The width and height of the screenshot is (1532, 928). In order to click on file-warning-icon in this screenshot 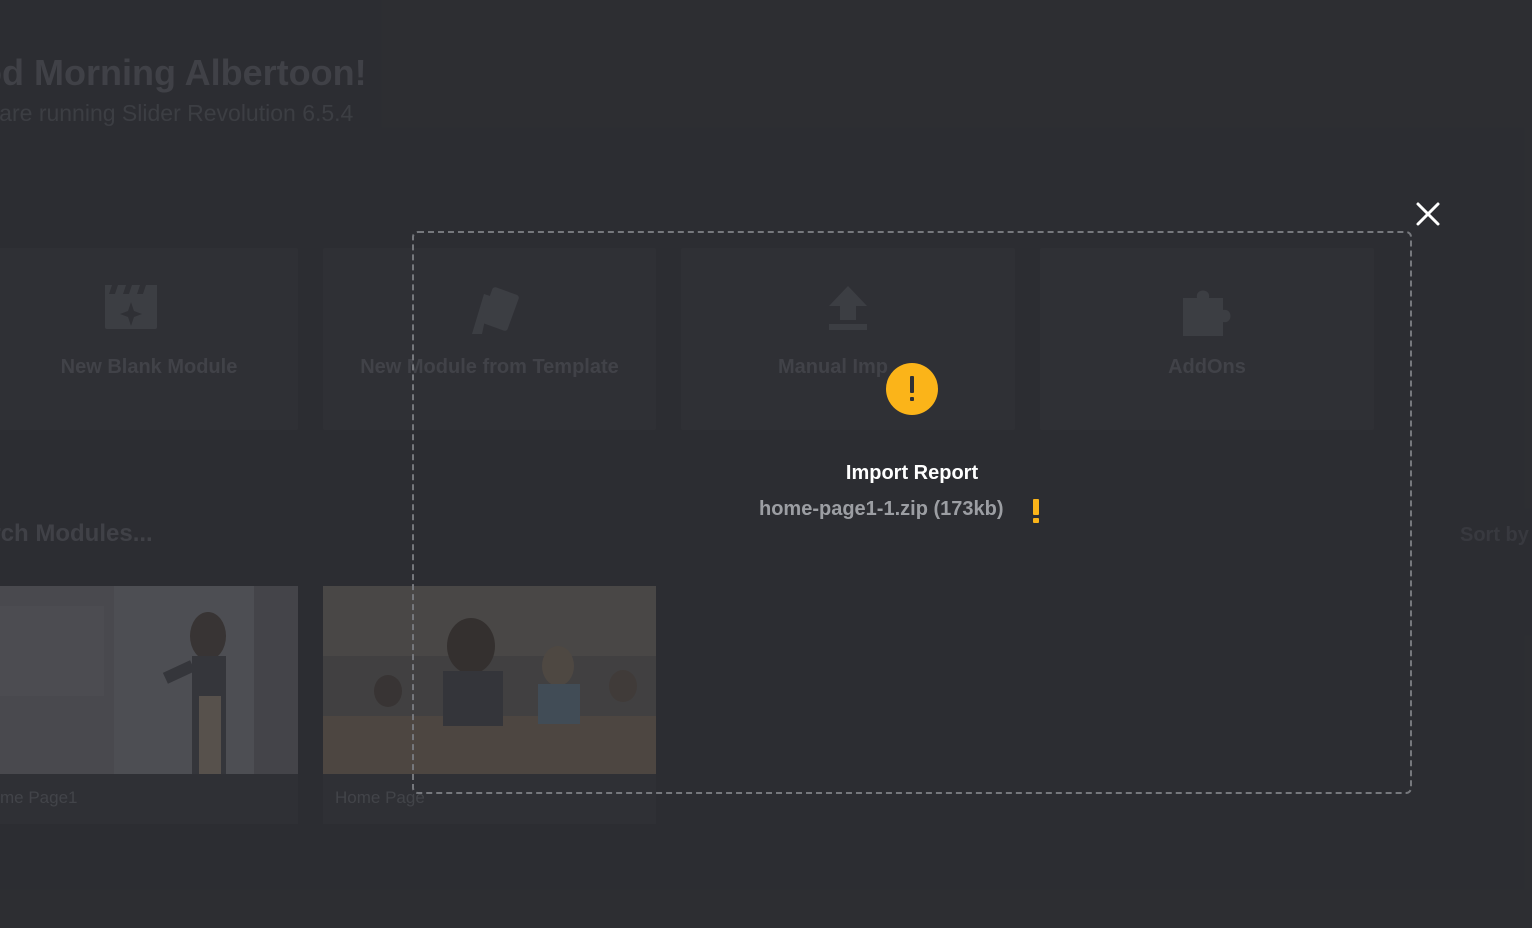, I will do `click(1036, 511)`.